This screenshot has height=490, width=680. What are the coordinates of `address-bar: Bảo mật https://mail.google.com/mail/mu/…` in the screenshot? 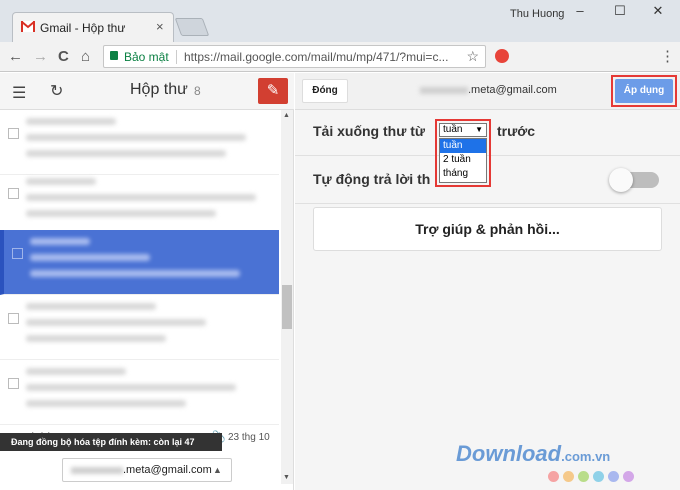 It's located at (294, 56).